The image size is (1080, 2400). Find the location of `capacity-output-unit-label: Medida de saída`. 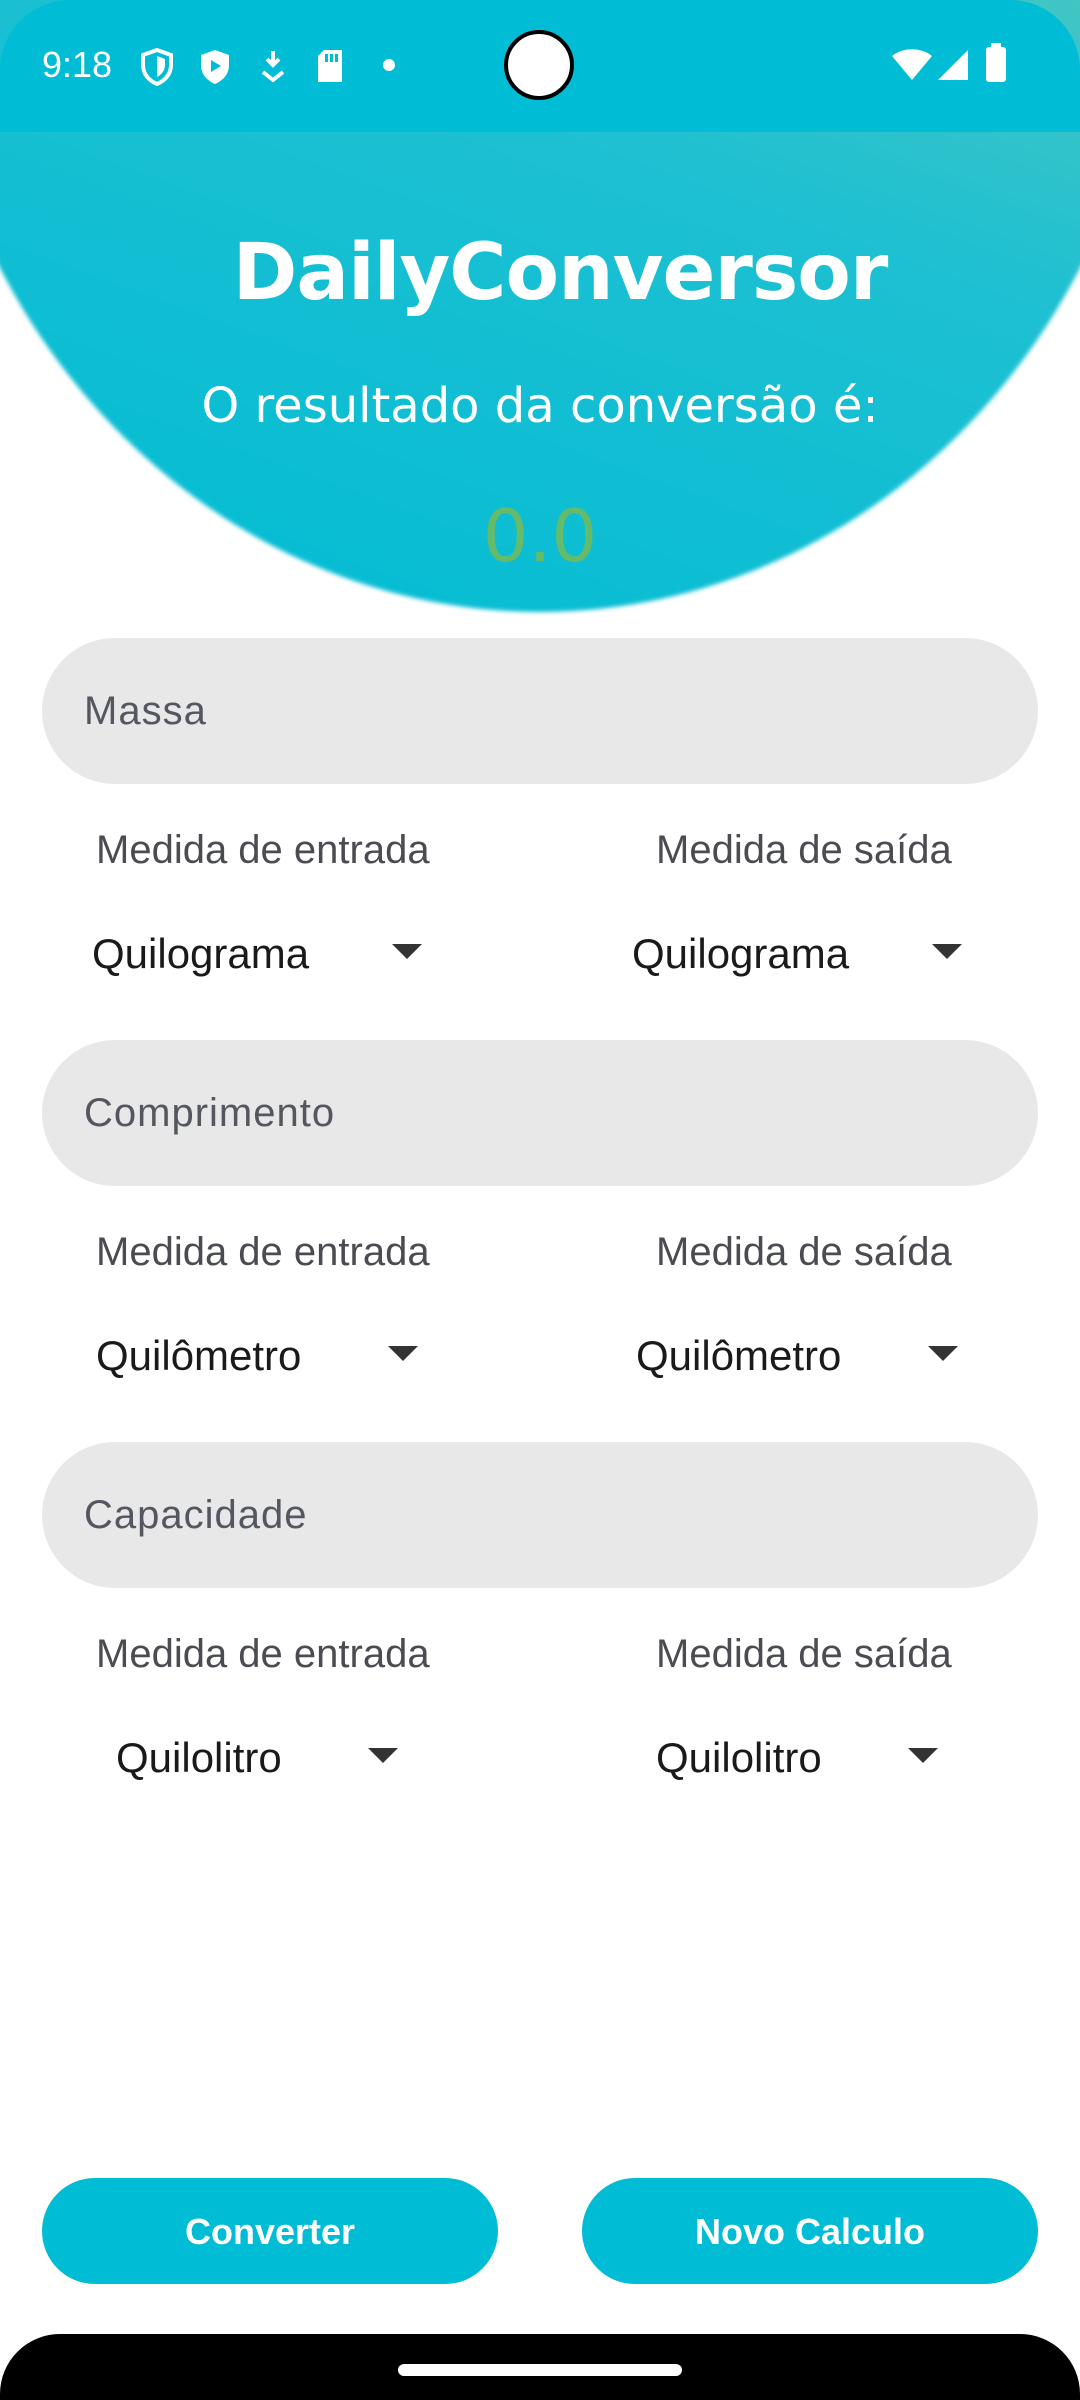

capacity-output-unit-label: Medida de saída is located at coordinates (804, 1654).